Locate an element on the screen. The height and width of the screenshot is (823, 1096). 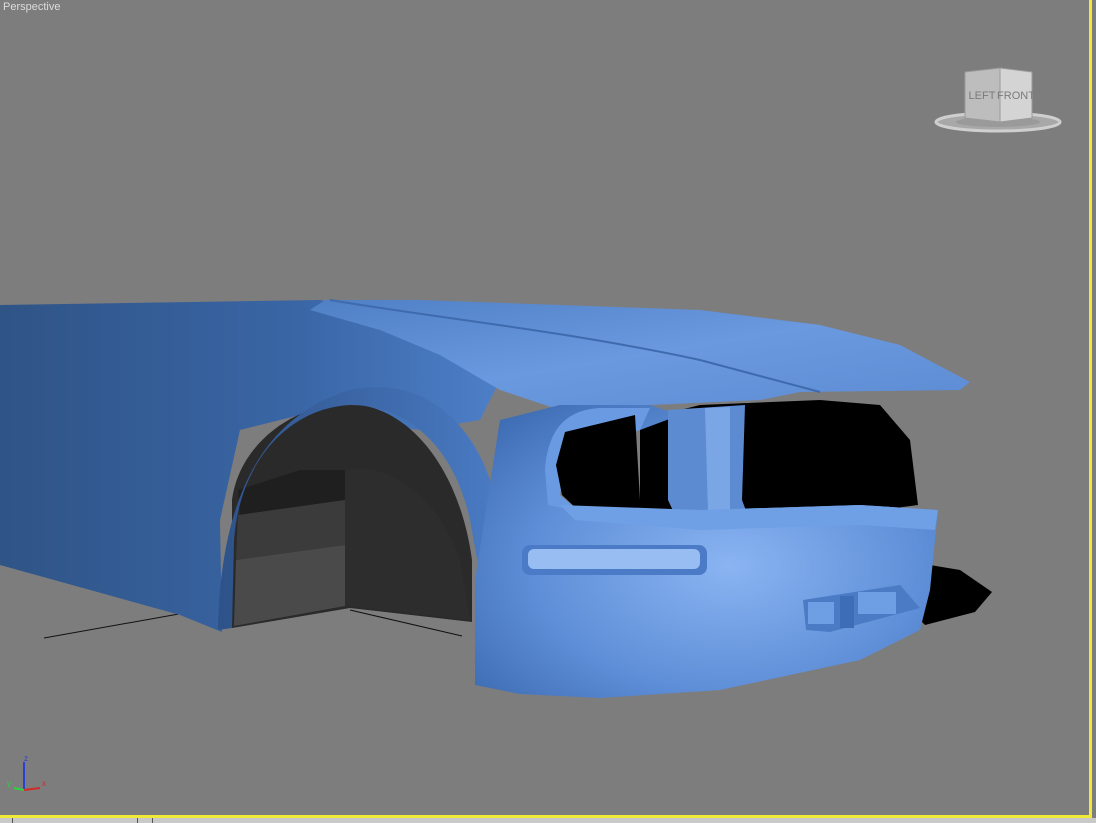
lower-intake-slot-right is located at coordinates (877, 603).